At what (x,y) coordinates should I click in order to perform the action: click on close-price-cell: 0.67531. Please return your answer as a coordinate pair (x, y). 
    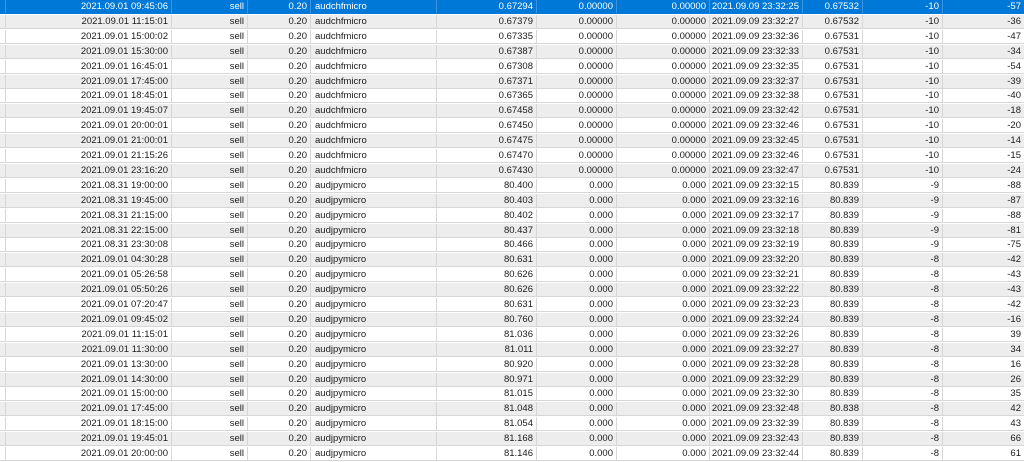
    Looking at the image, I should click on (833, 155).